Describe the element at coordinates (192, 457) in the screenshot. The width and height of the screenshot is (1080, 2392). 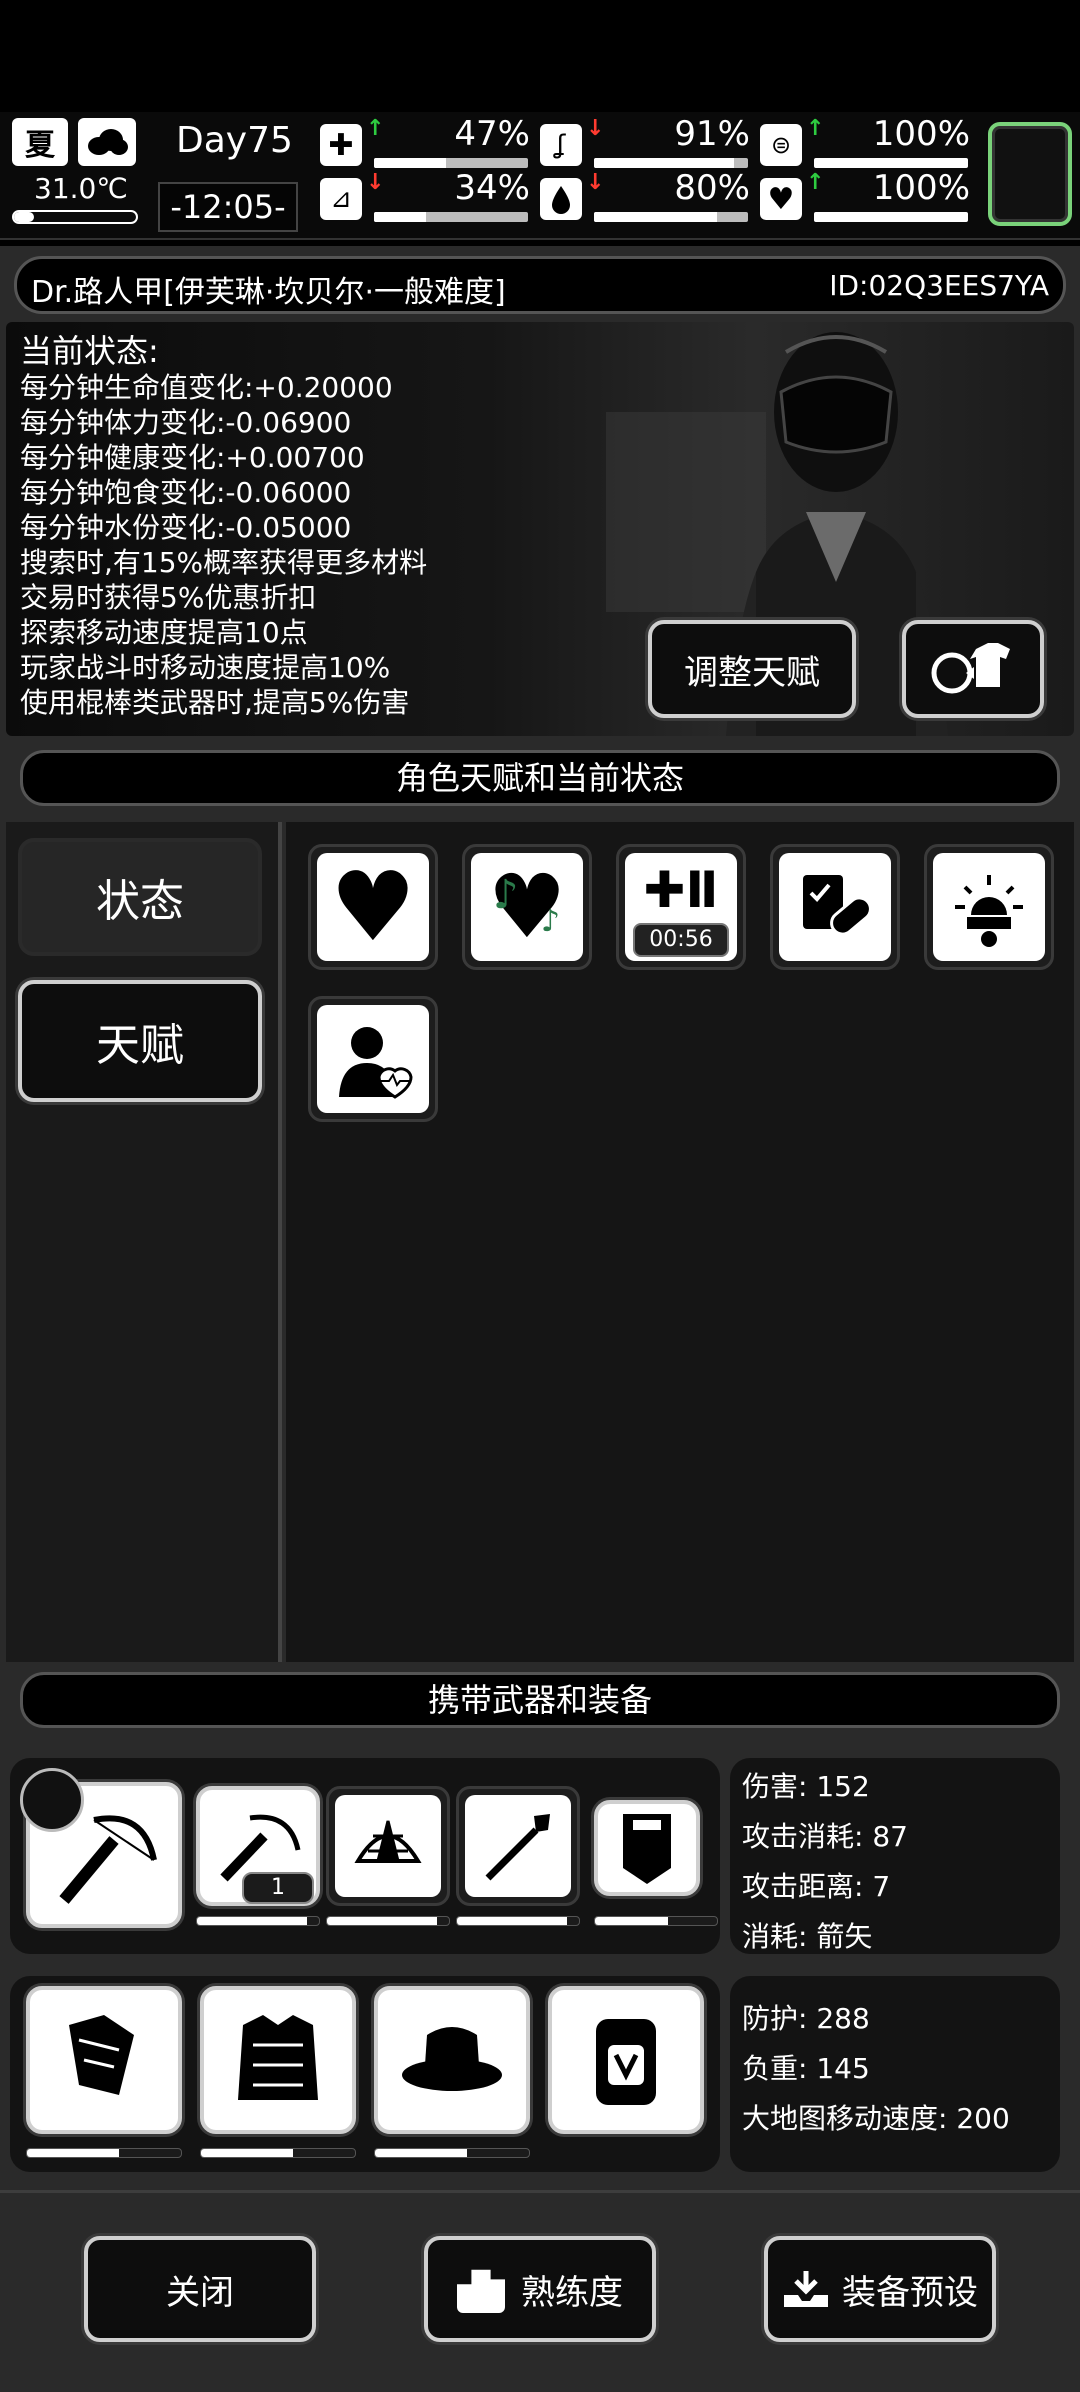
I see `status-line: 每分钟健康变化:+0.00700` at that location.